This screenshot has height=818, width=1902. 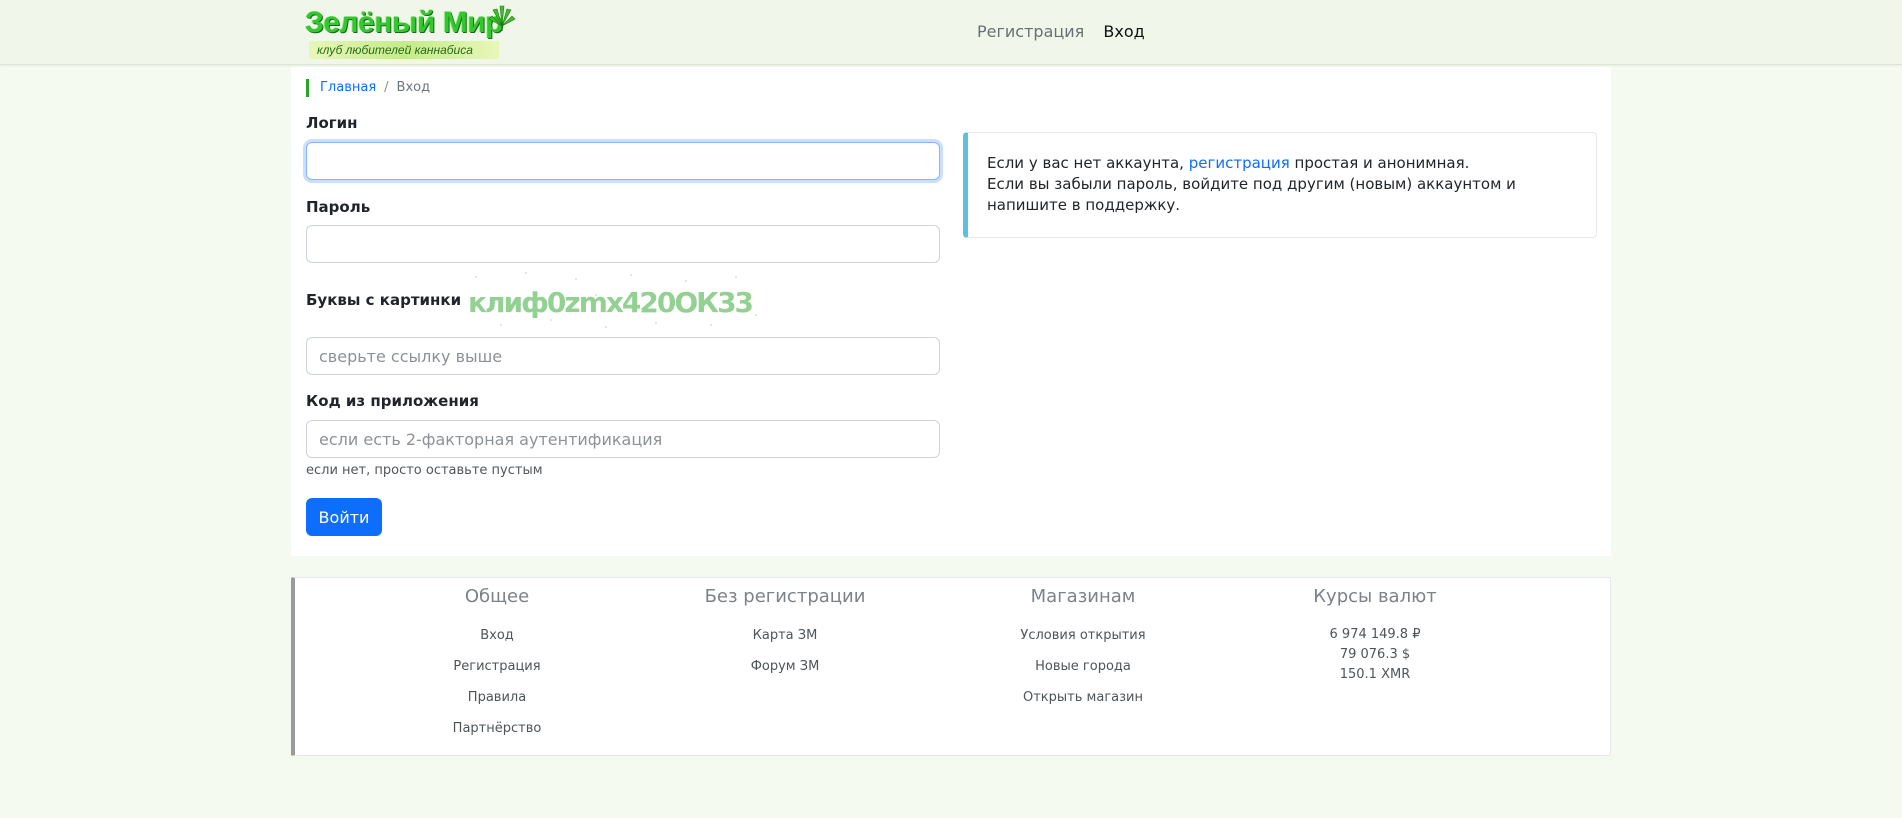 What do you see at coordinates (785, 667) in the screenshot?
I see `footer-forum-link: Форум ЗМ` at bounding box center [785, 667].